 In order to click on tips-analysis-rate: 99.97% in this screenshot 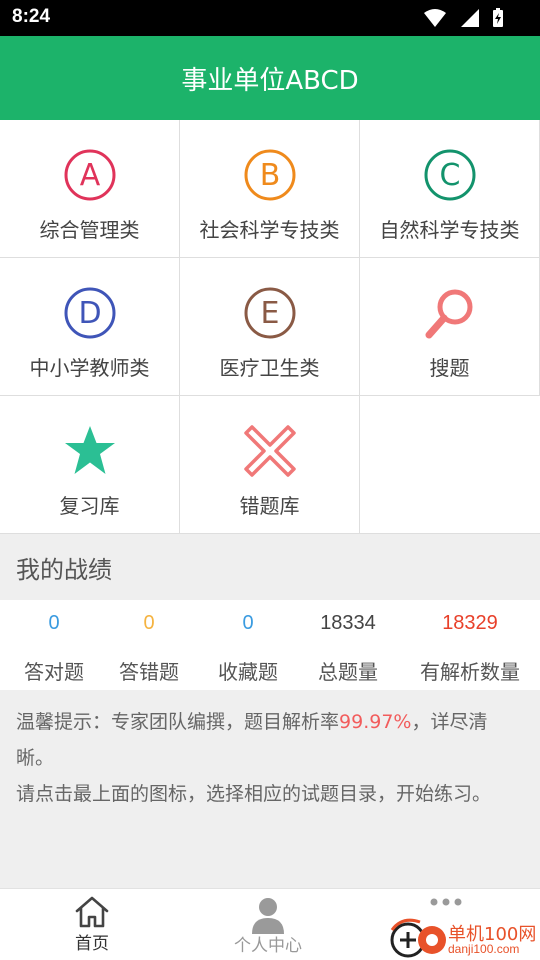, I will do `click(375, 722)`.